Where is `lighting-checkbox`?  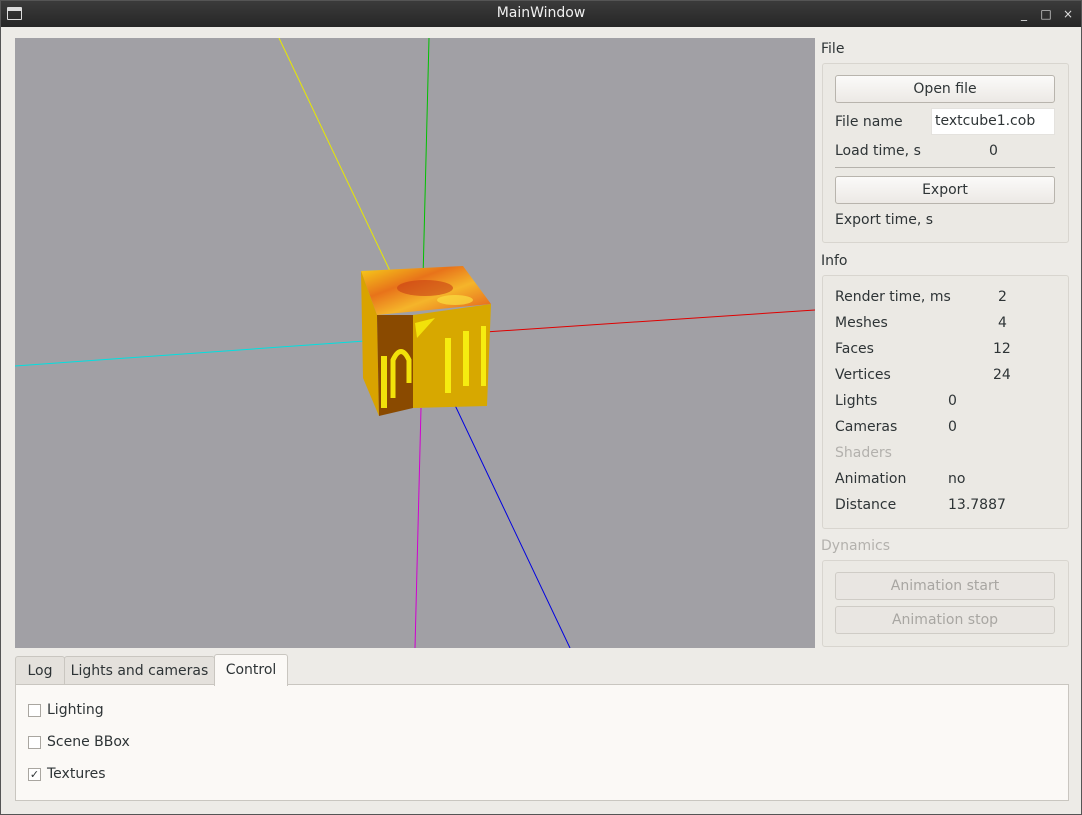
lighting-checkbox is located at coordinates (34, 710).